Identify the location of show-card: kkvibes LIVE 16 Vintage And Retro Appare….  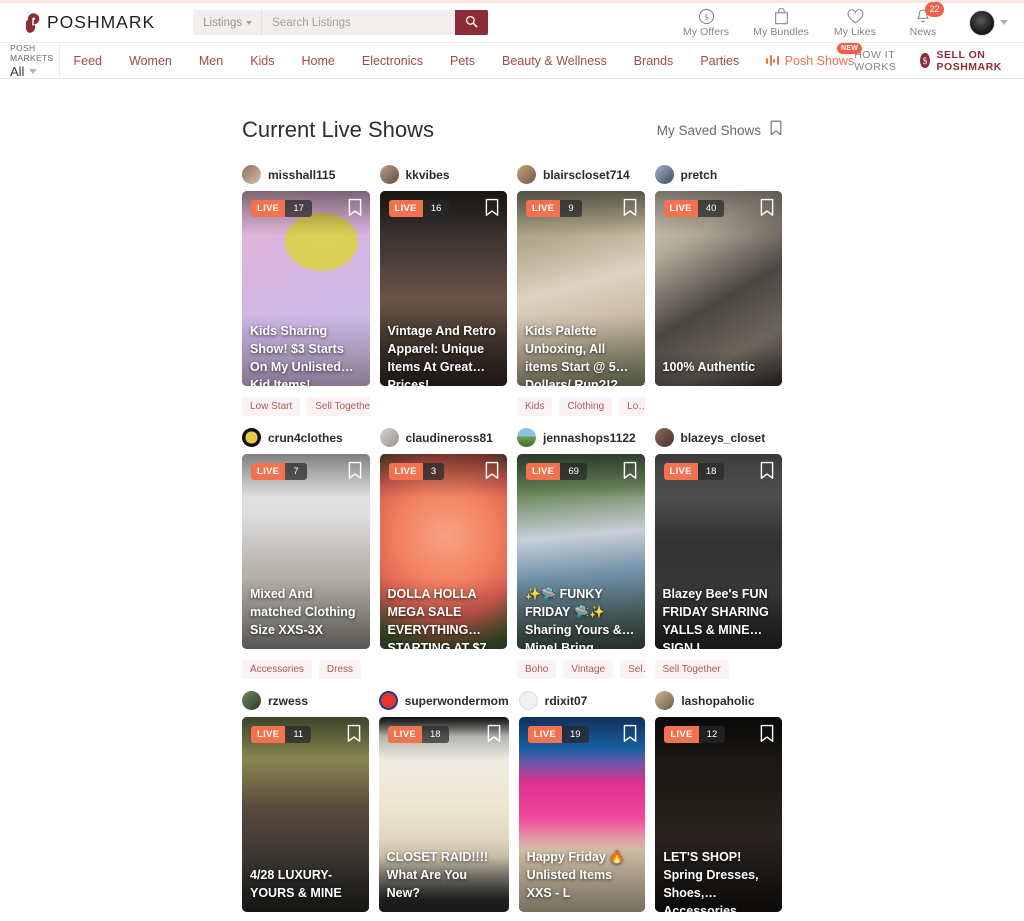
(443, 275).